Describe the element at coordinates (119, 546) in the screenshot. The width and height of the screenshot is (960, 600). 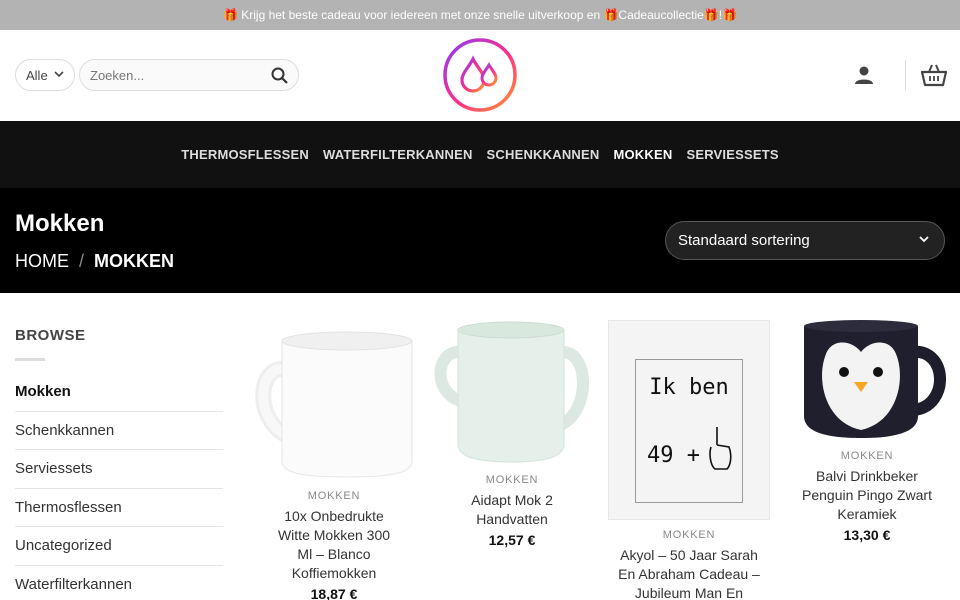
I see `sidebar-item-uncategorized: Uncategorized` at that location.